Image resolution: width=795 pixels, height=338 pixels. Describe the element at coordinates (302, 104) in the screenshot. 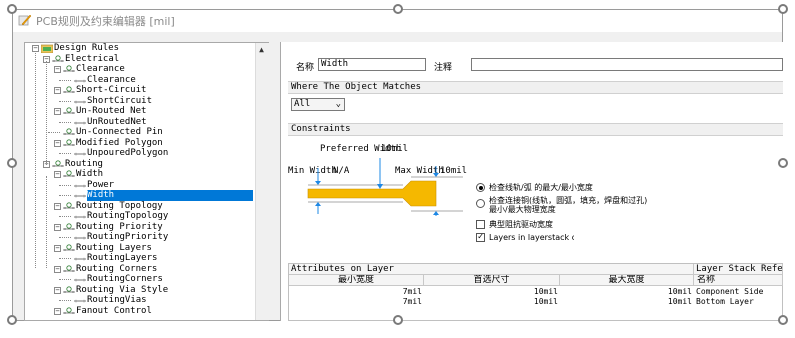

I see `where-select-value: All` at that location.